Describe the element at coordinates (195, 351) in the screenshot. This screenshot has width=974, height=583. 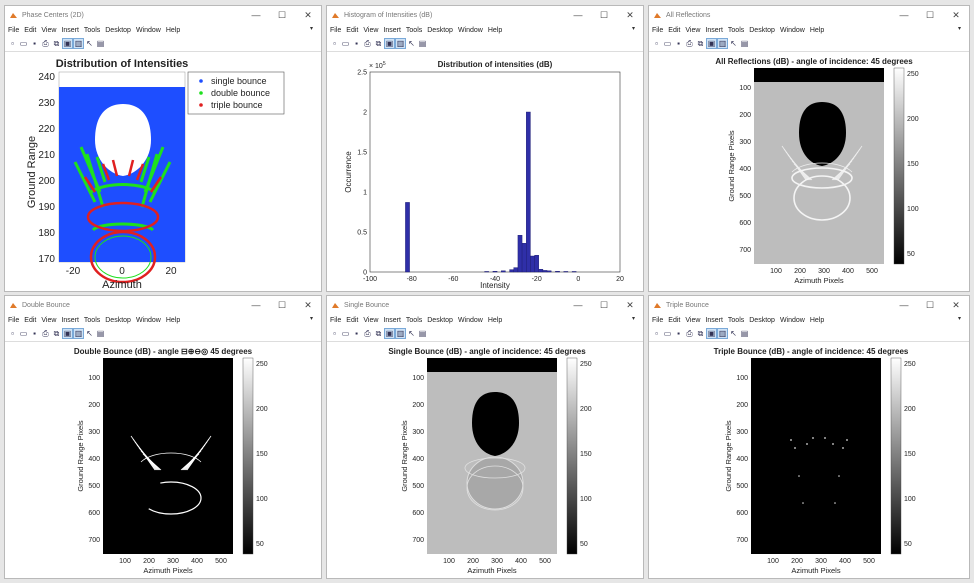
I see `axes-toolbar-icons: ⊟⊕⊖◎` at that location.